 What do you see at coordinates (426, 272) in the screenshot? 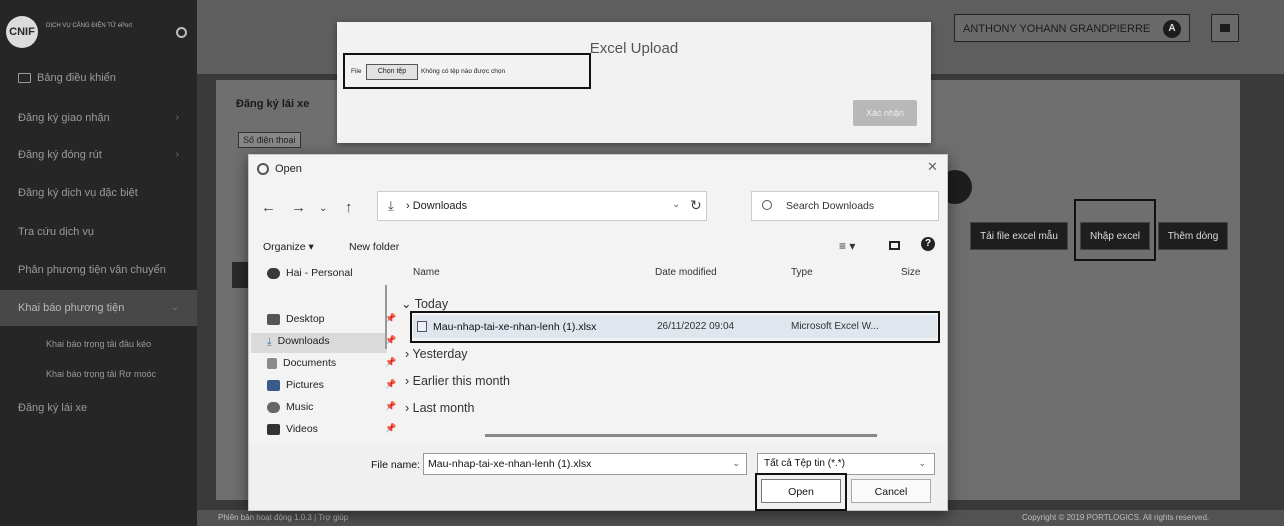
I see `column-header-name: Name` at bounding box center [426, 272].